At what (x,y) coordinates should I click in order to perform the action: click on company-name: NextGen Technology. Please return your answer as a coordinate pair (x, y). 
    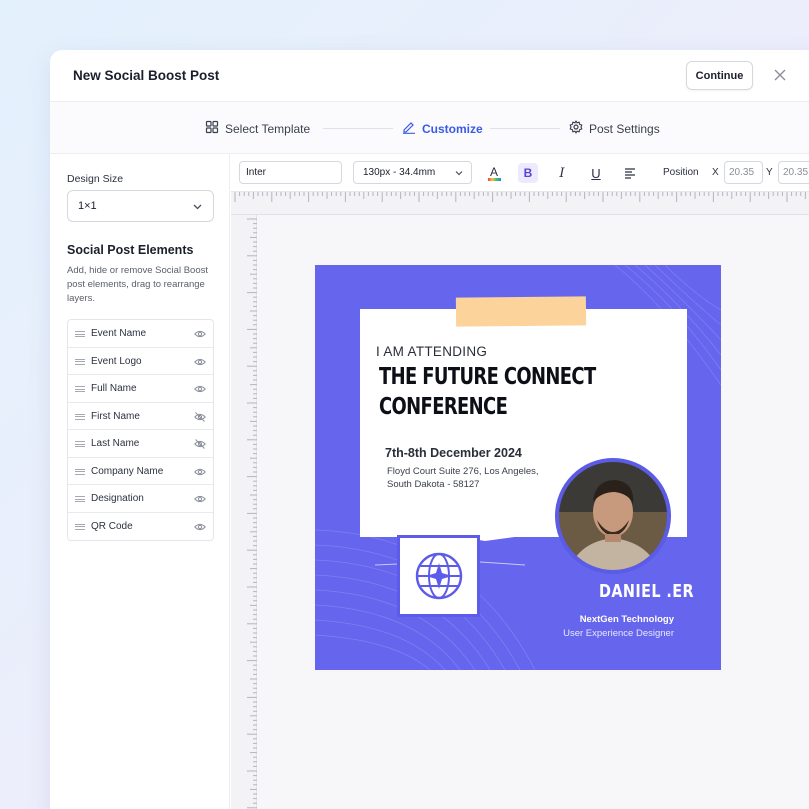
    Looking at the image, I should click on (627, 619).